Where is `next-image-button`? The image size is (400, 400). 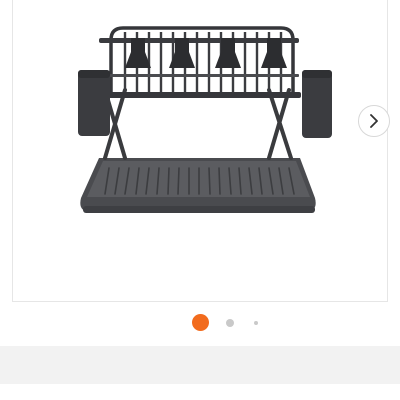
next-image-button is located at coordinates (374, 121).